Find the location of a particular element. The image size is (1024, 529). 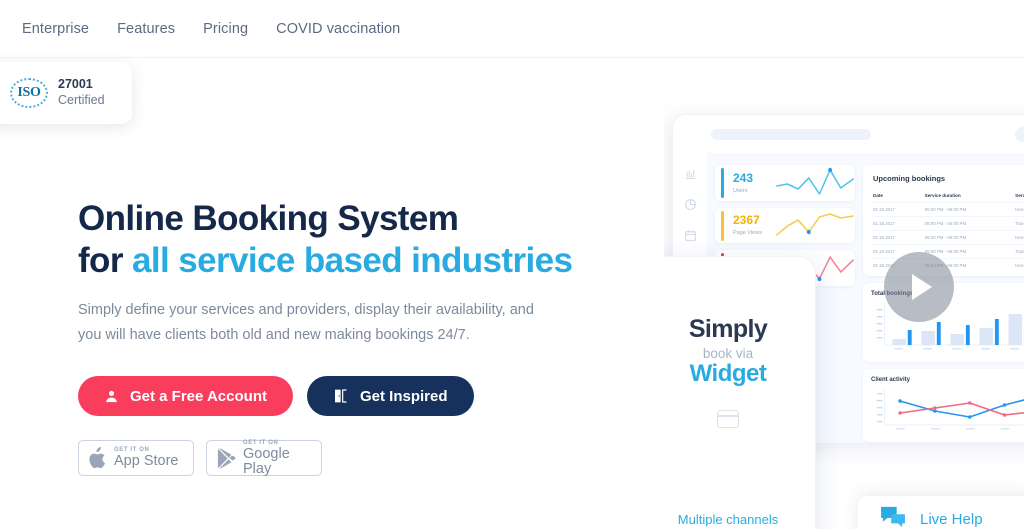

nav-item-pricing: Pricing is located at coordinates (225, 29).